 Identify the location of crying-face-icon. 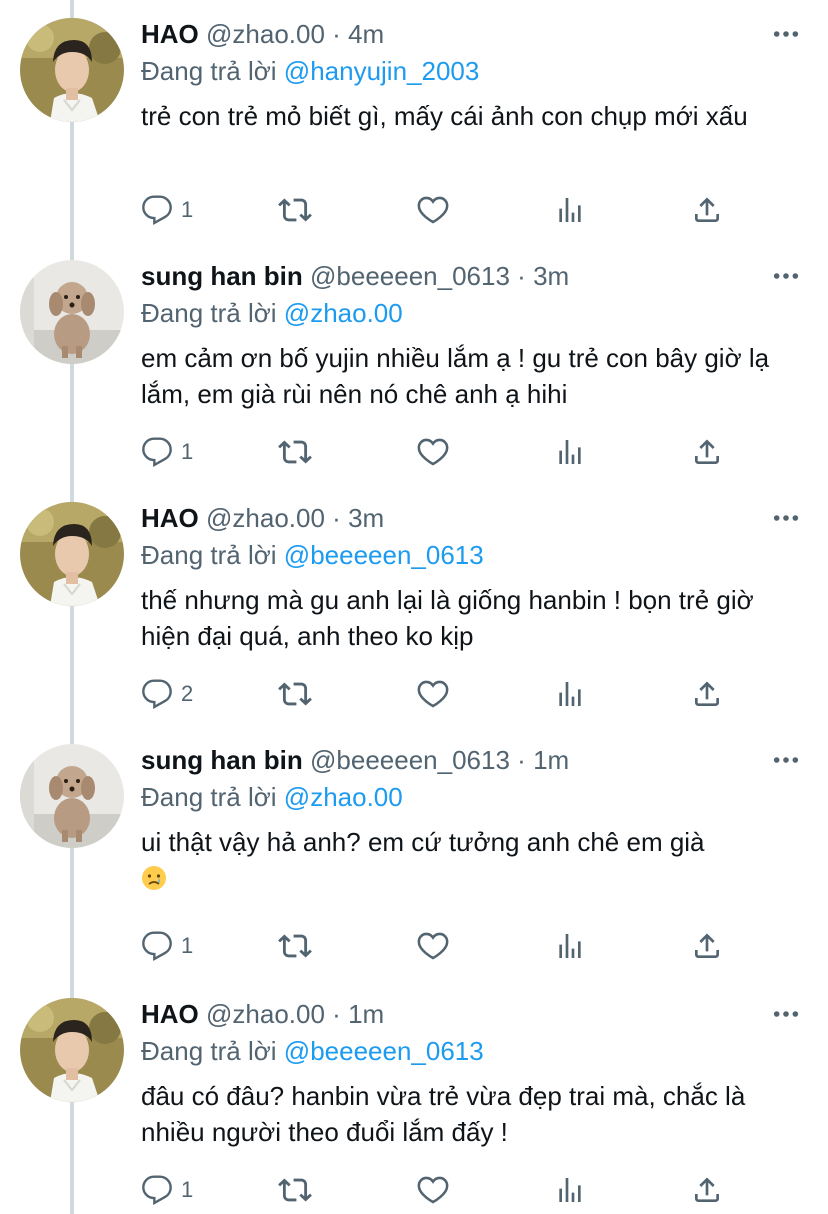
(154, 878).